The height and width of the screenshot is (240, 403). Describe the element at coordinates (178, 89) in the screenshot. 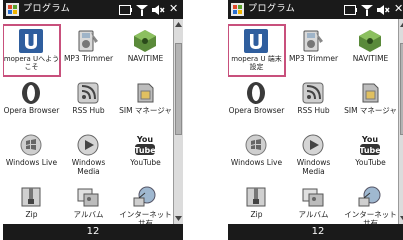

I see `scrollbar-thumb` at that location.